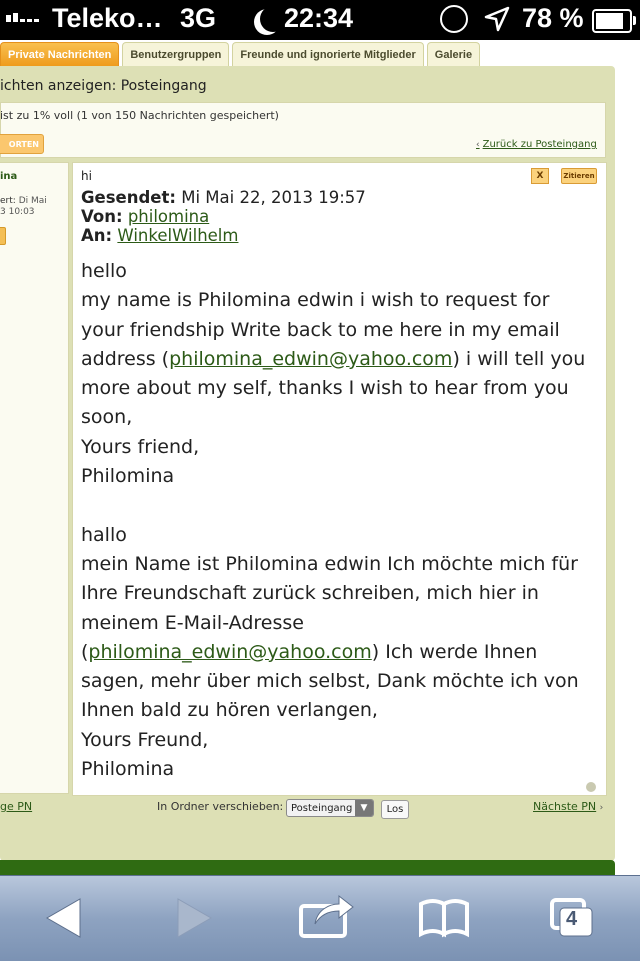 This screenshot has width=640, height=961. What do you see at coordinates (273, 19) in the screenshot?
I see `moon-icon` at bounding box center [273, 19].